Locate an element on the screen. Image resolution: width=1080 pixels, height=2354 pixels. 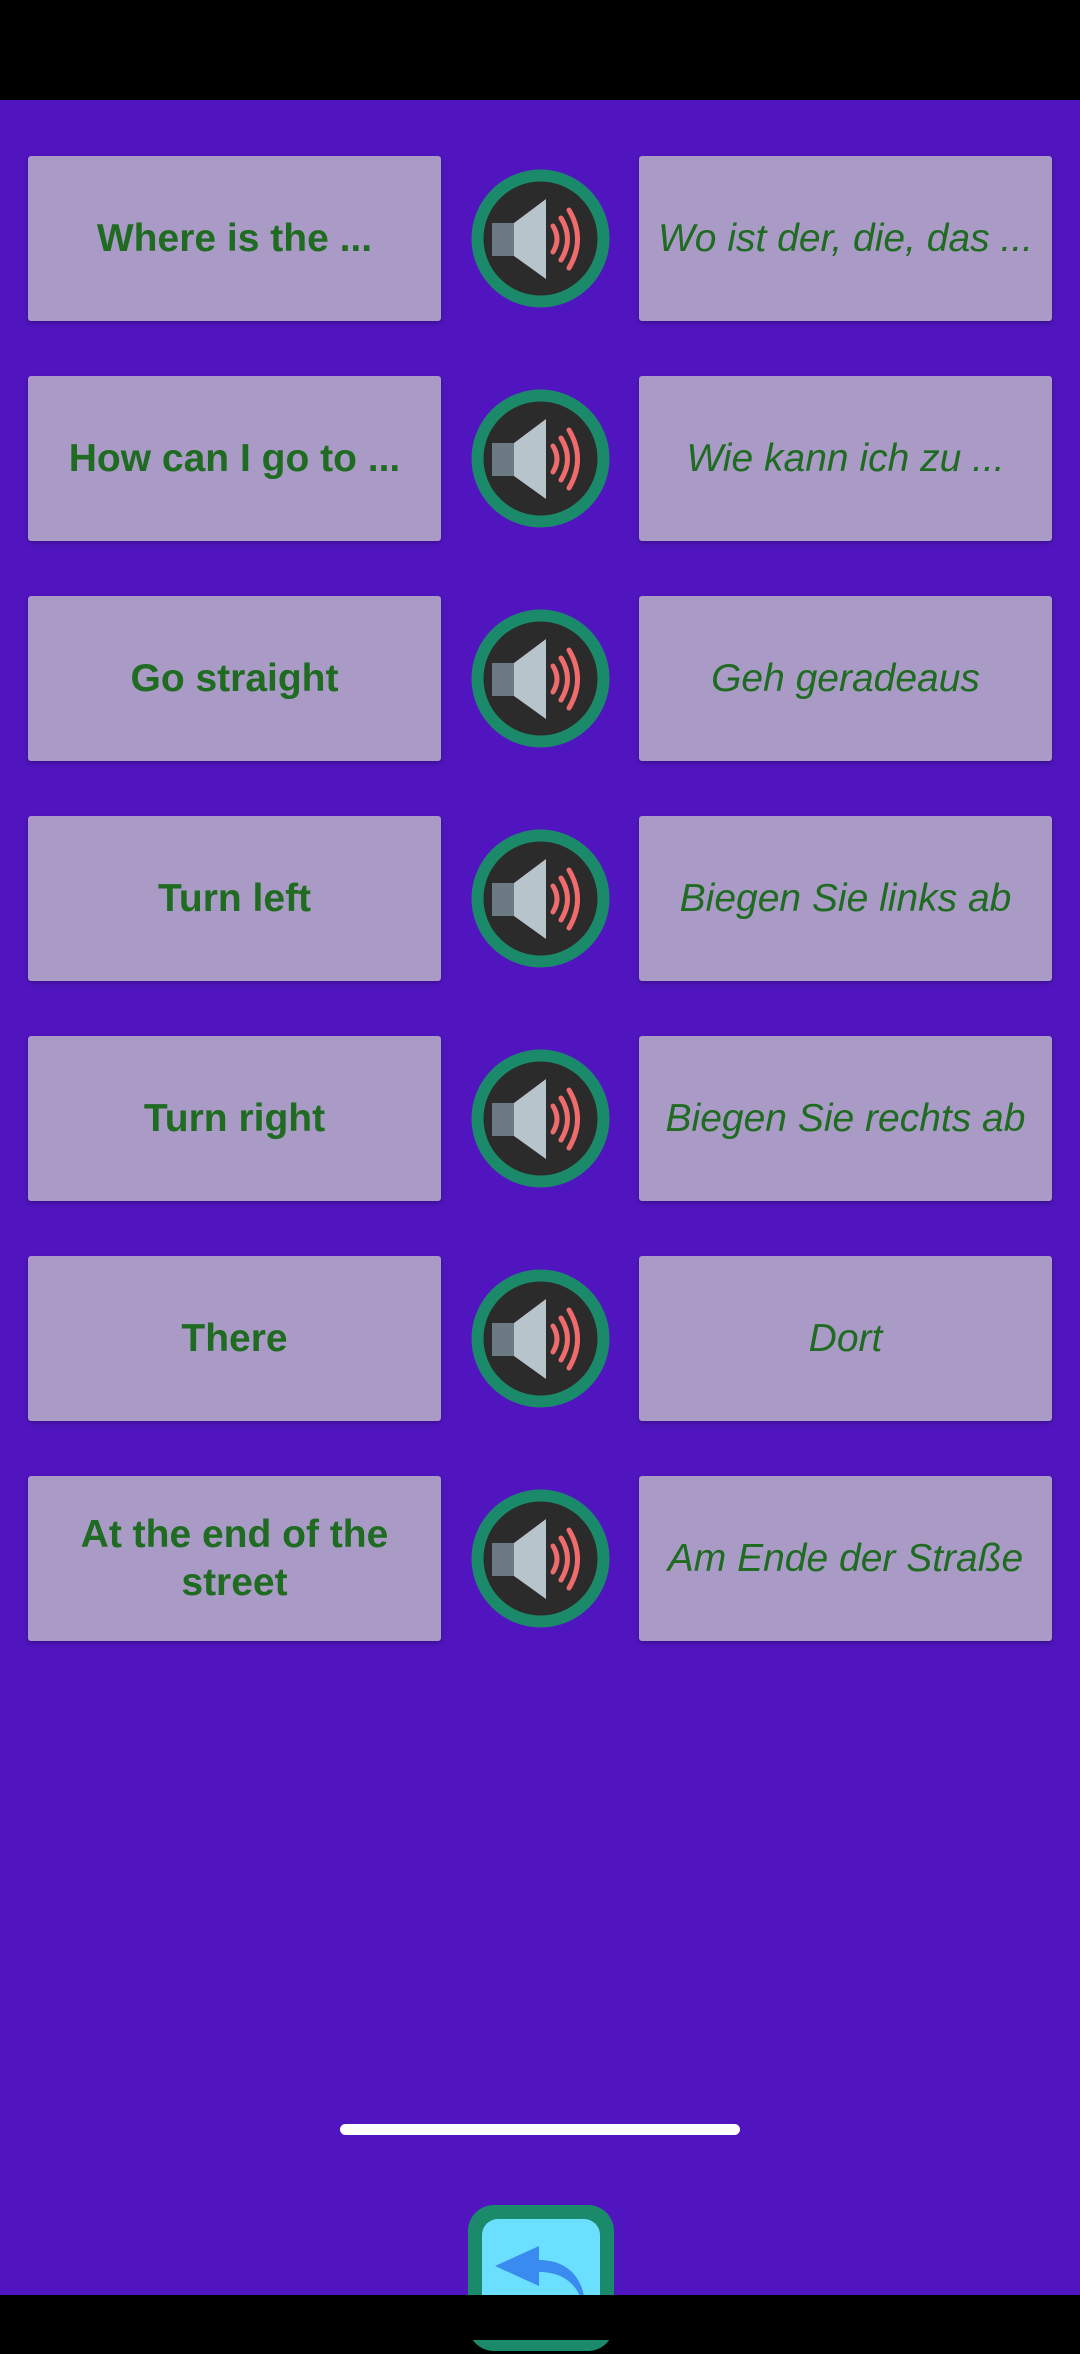
phrase-row: Turn left Biegen Sie links ab is located at coordinates (540, 898).